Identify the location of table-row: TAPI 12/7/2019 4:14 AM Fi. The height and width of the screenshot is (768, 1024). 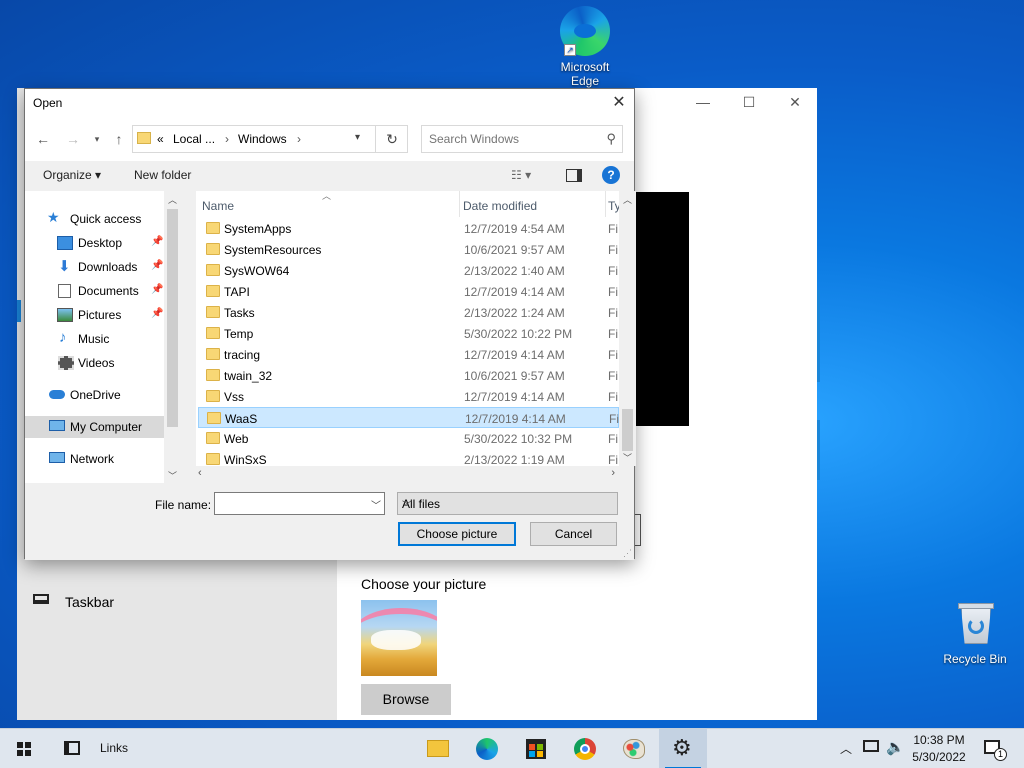
(408, 291).